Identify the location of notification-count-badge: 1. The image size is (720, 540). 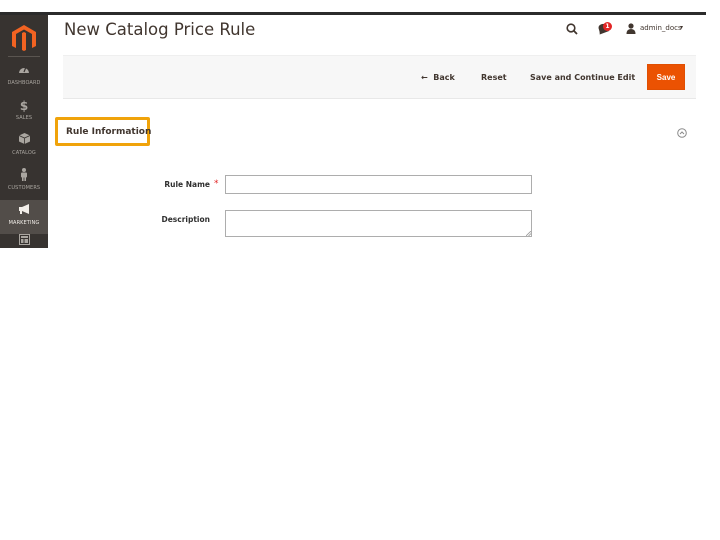
(607, 26).